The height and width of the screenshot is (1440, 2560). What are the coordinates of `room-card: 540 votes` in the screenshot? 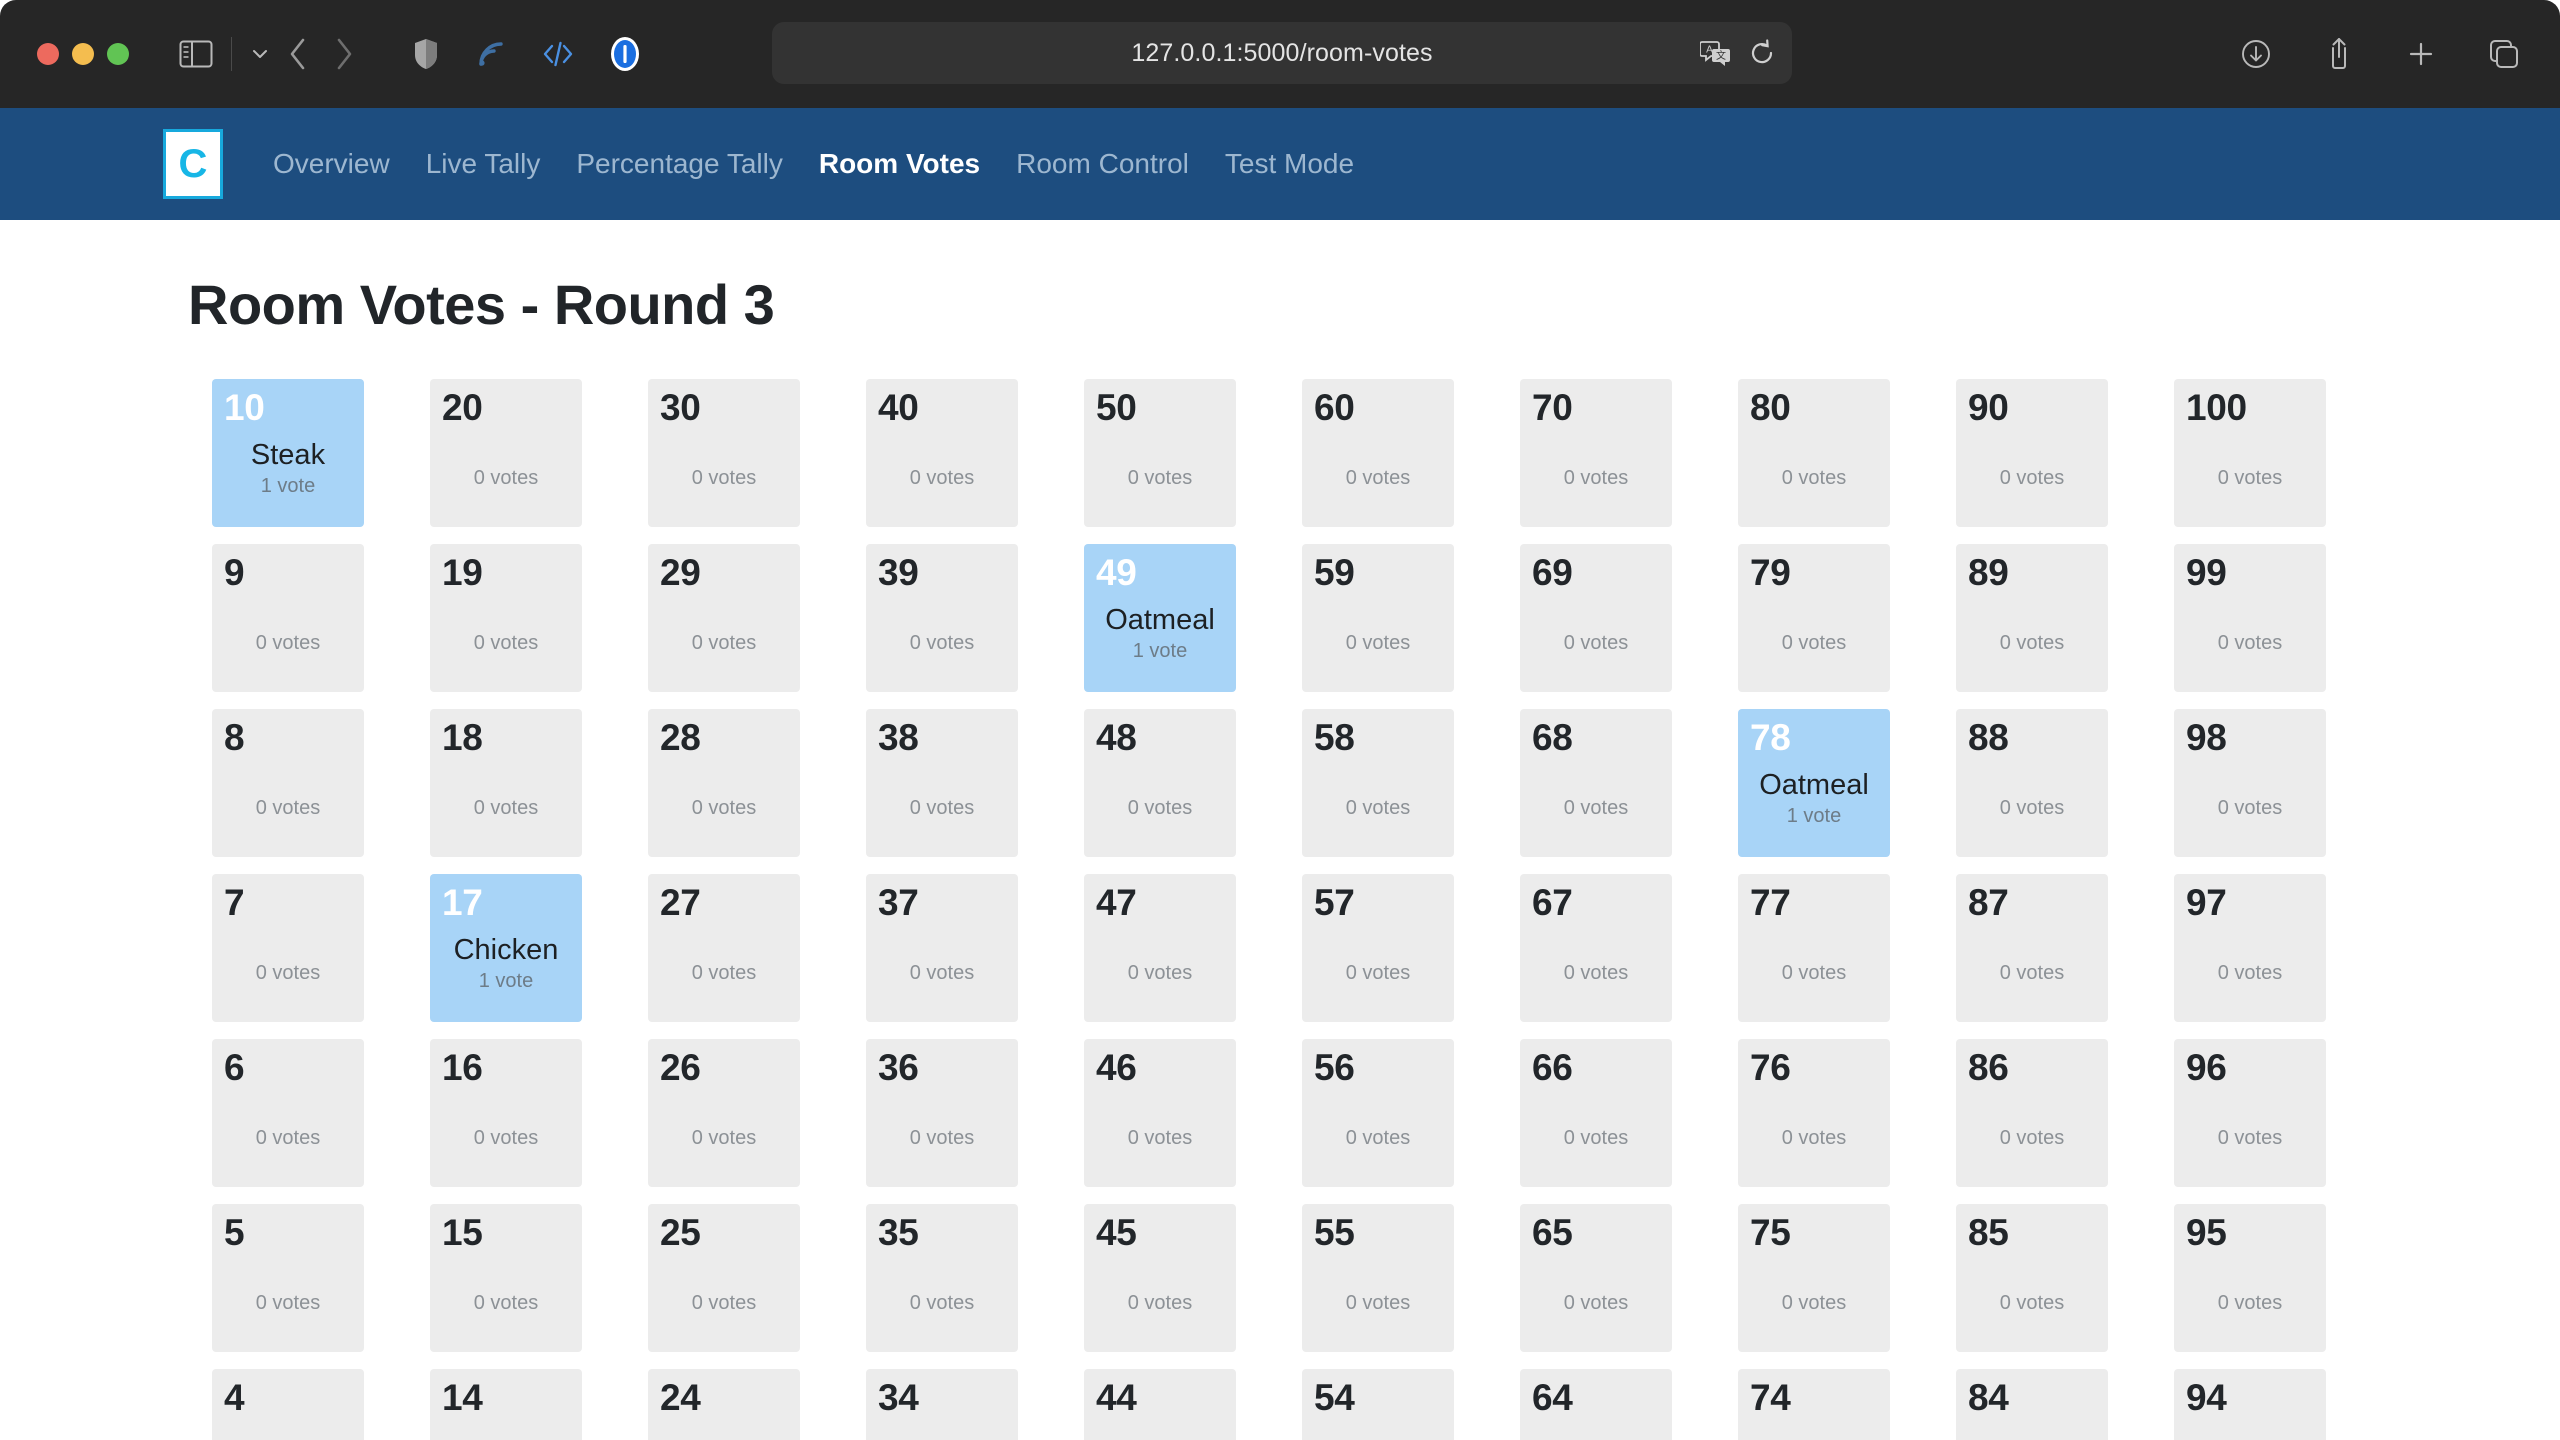 It's located at (1378, 1404).